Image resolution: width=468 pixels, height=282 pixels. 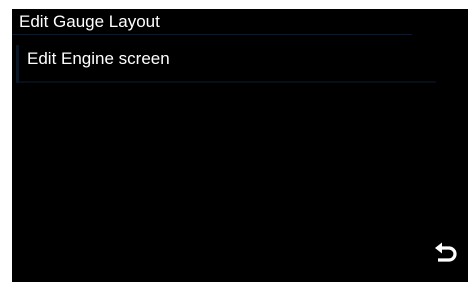 I want to click on menu-item-edit-engine-screen: Edit Engine screen, so click(x=226, y=64).